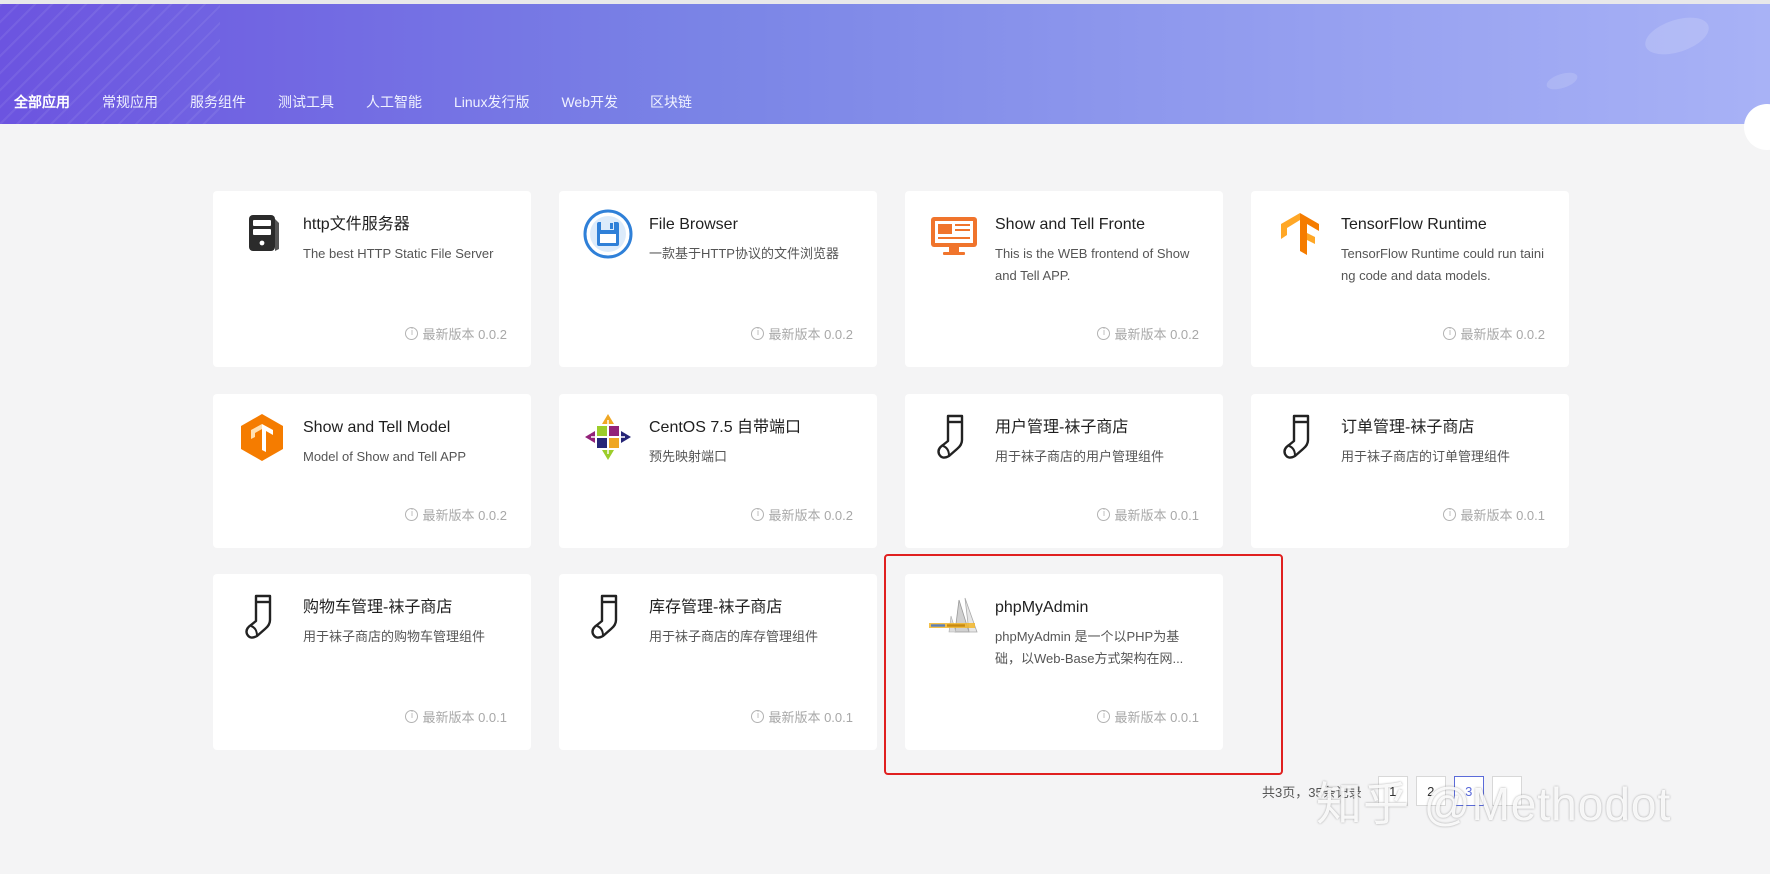 Image resolution: width=1770 pixels, height=874 pixels. What do you see at coordinates (1426, 456) in the screenshot?
I see `app-description: 用于袜子商店的订单管理组件` at bounding box center [1426, 456].